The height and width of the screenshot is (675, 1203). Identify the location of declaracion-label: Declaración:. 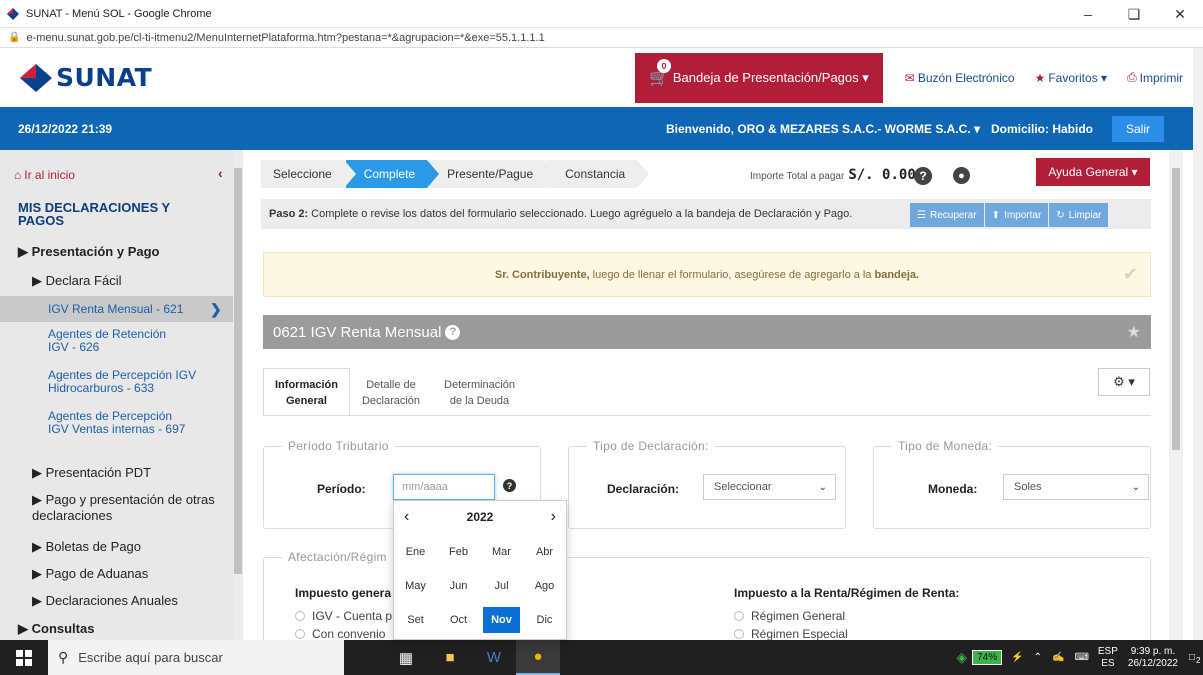
(643, 489).